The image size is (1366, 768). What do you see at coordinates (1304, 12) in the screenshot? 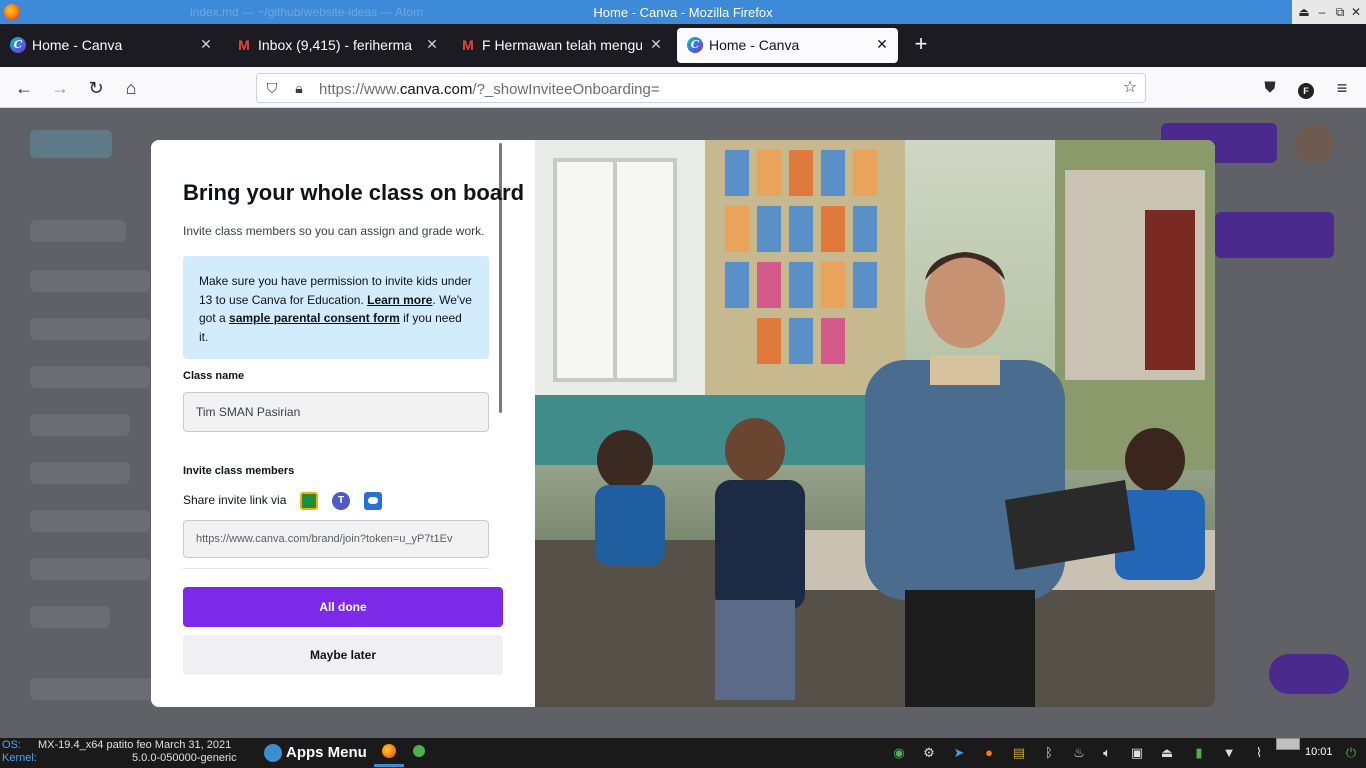
I see `shade-icon: ⏏` at bounding box center [1304, 12].